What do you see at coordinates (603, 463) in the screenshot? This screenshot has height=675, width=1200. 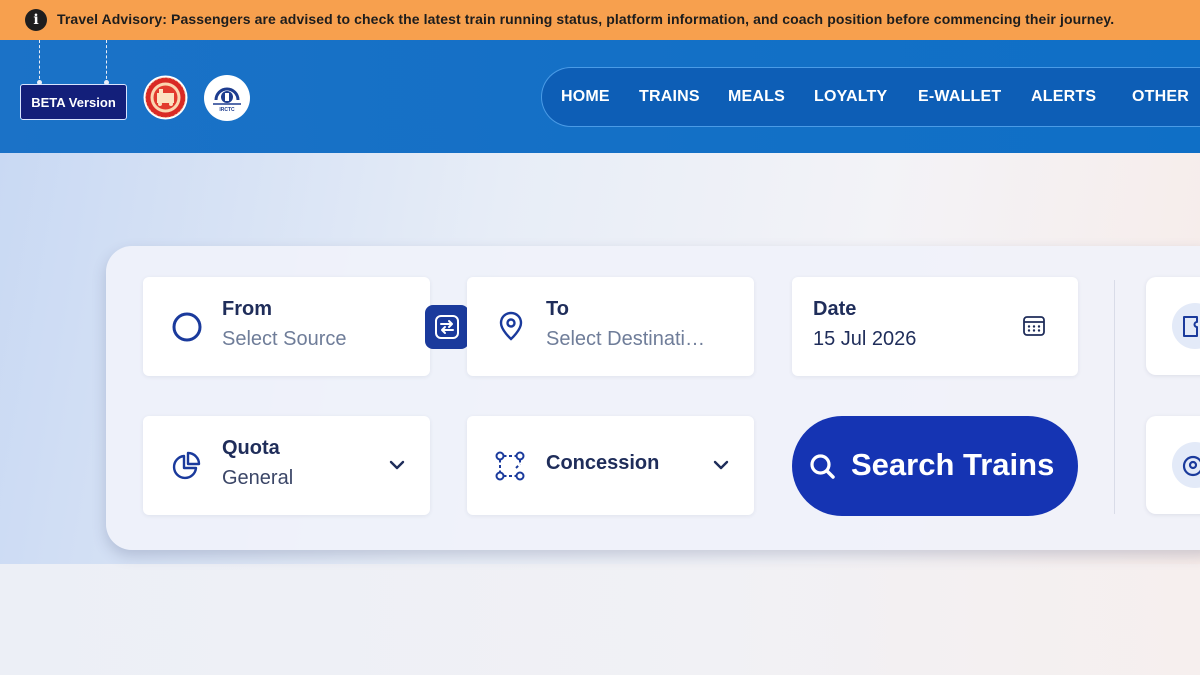 I see `concession-label: Concession` at bounding box center [603, 463].